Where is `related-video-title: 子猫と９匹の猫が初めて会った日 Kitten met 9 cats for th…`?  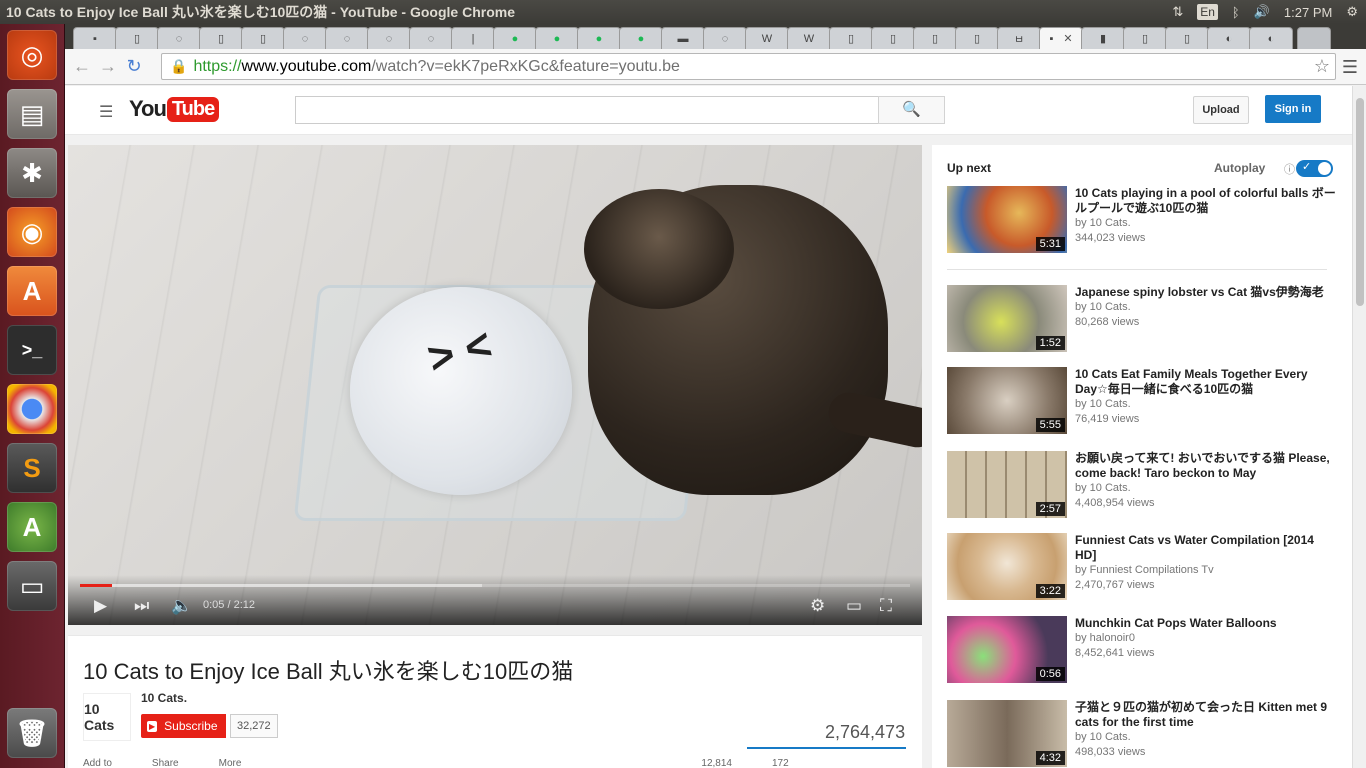
related-video-title: 子猫と９匹の猫が初めて会った日 Kitten met 9 cats for th… is located at coordinates (1206, 715).